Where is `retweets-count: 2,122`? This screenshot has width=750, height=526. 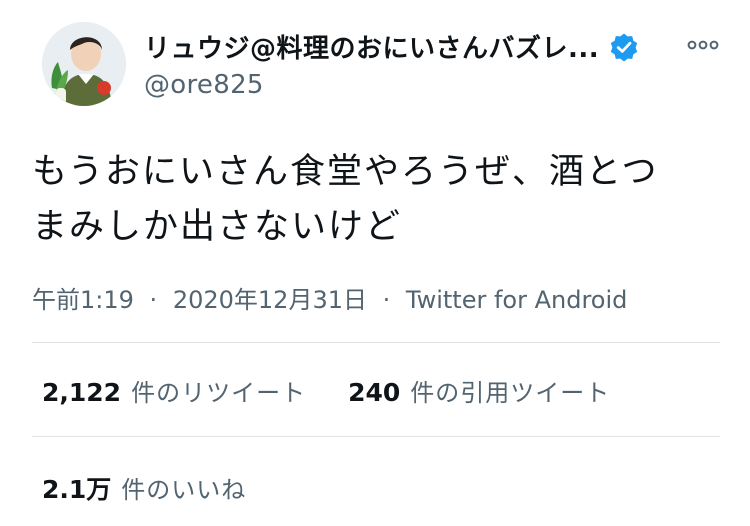 retweets-count: 2,122 is located at coordinates (82, 392).